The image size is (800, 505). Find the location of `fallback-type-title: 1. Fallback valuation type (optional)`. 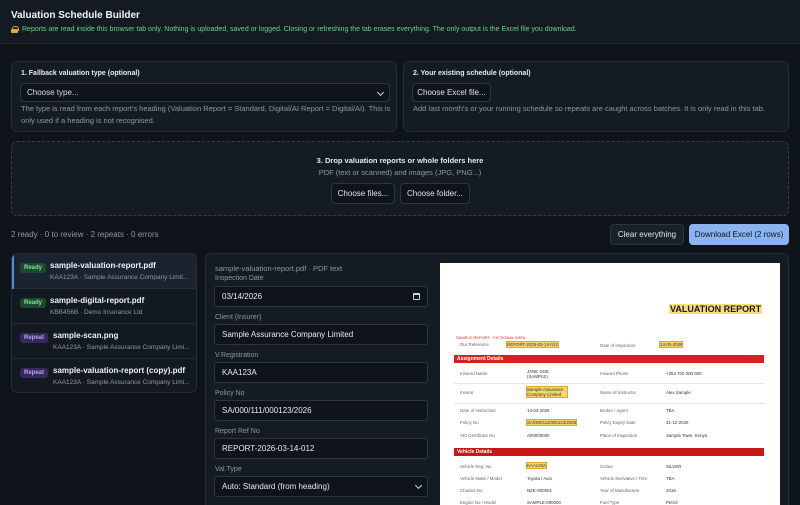

fallback-type-title: 1. Fallback valuation type (optional) is located at coordinates (80, 73).